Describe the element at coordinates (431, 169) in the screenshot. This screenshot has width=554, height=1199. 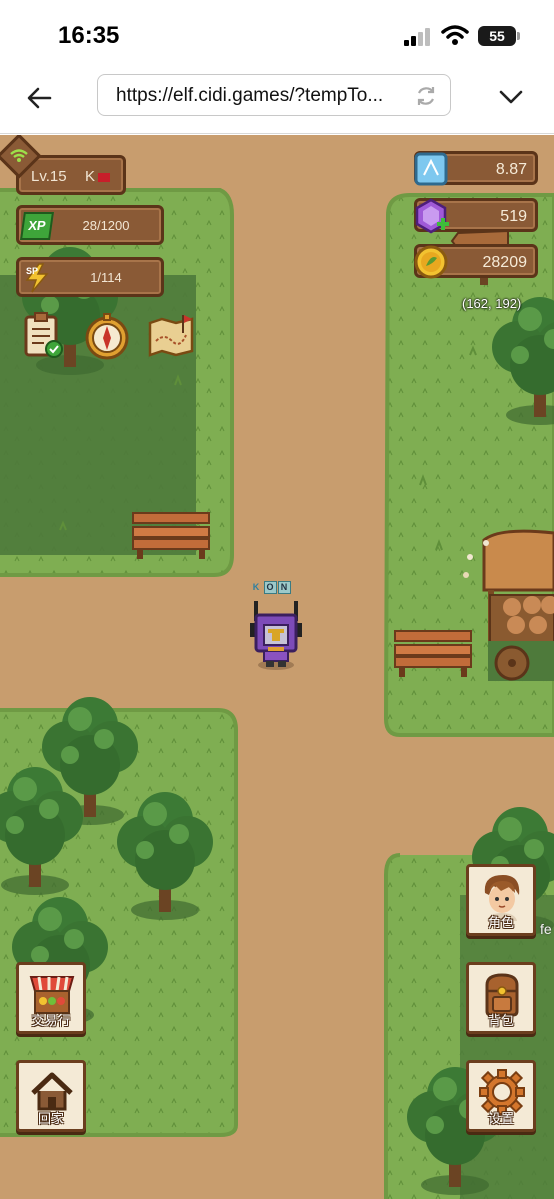
I see `crystal-icon` at that location.